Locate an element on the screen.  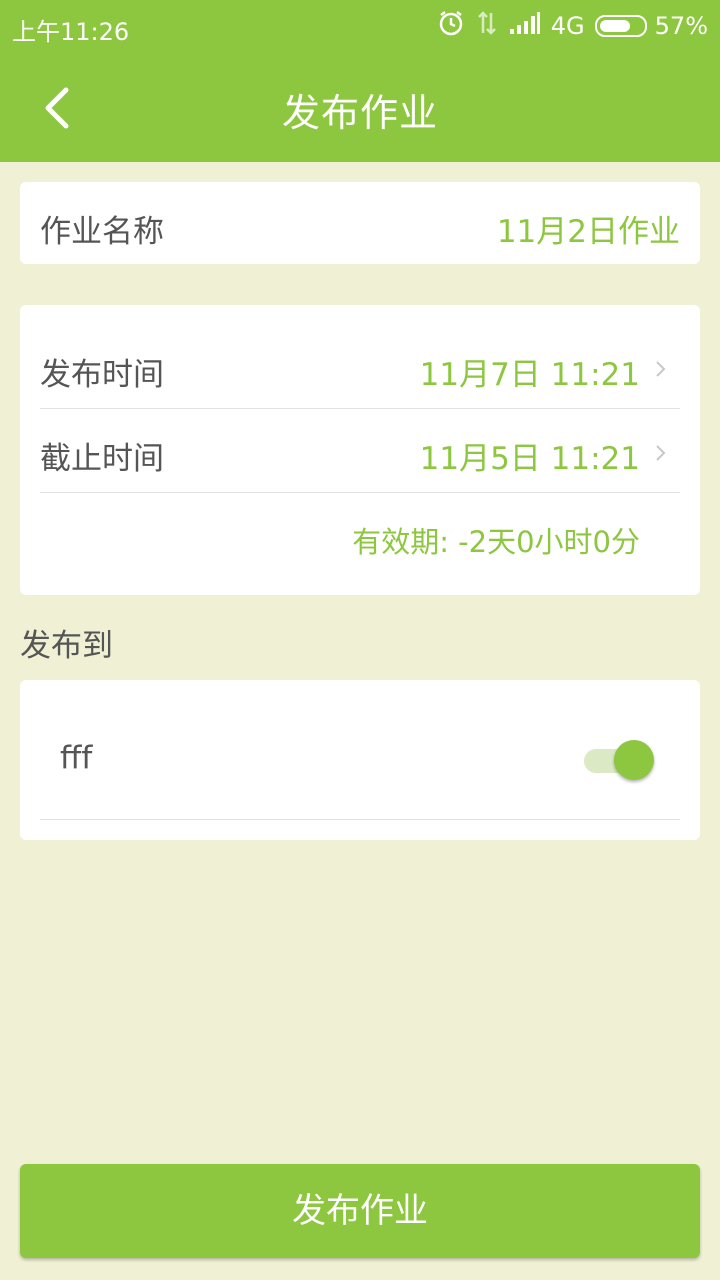
title-bar: 发布作业 is located at coordinates (360, 107).